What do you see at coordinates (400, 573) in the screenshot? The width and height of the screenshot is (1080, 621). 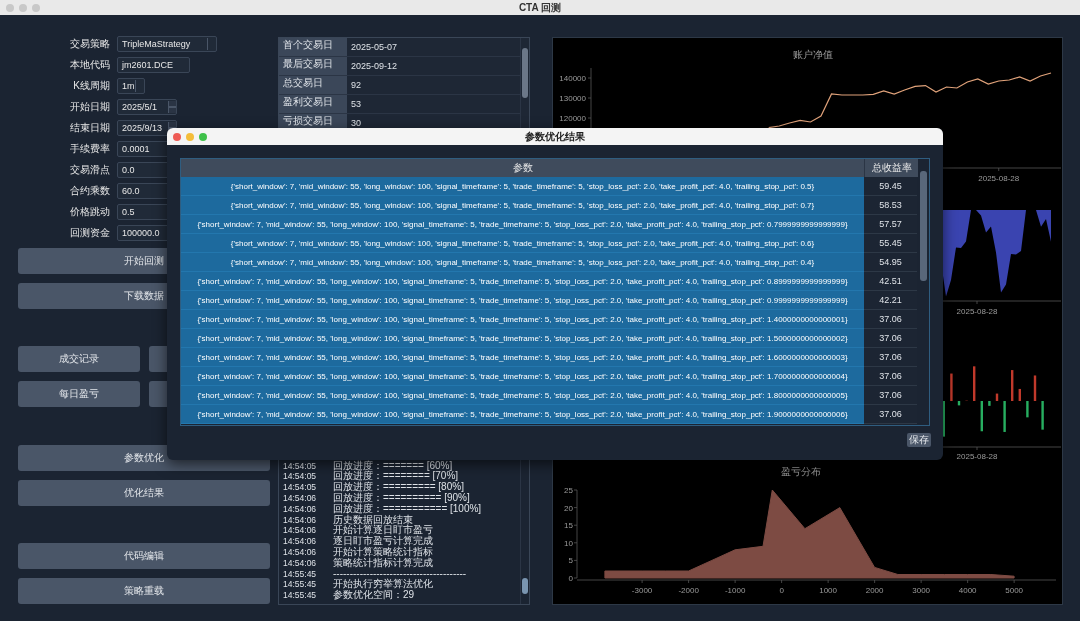 I see `log-message: ----------------------------------------` at bounding box center [400, 573].